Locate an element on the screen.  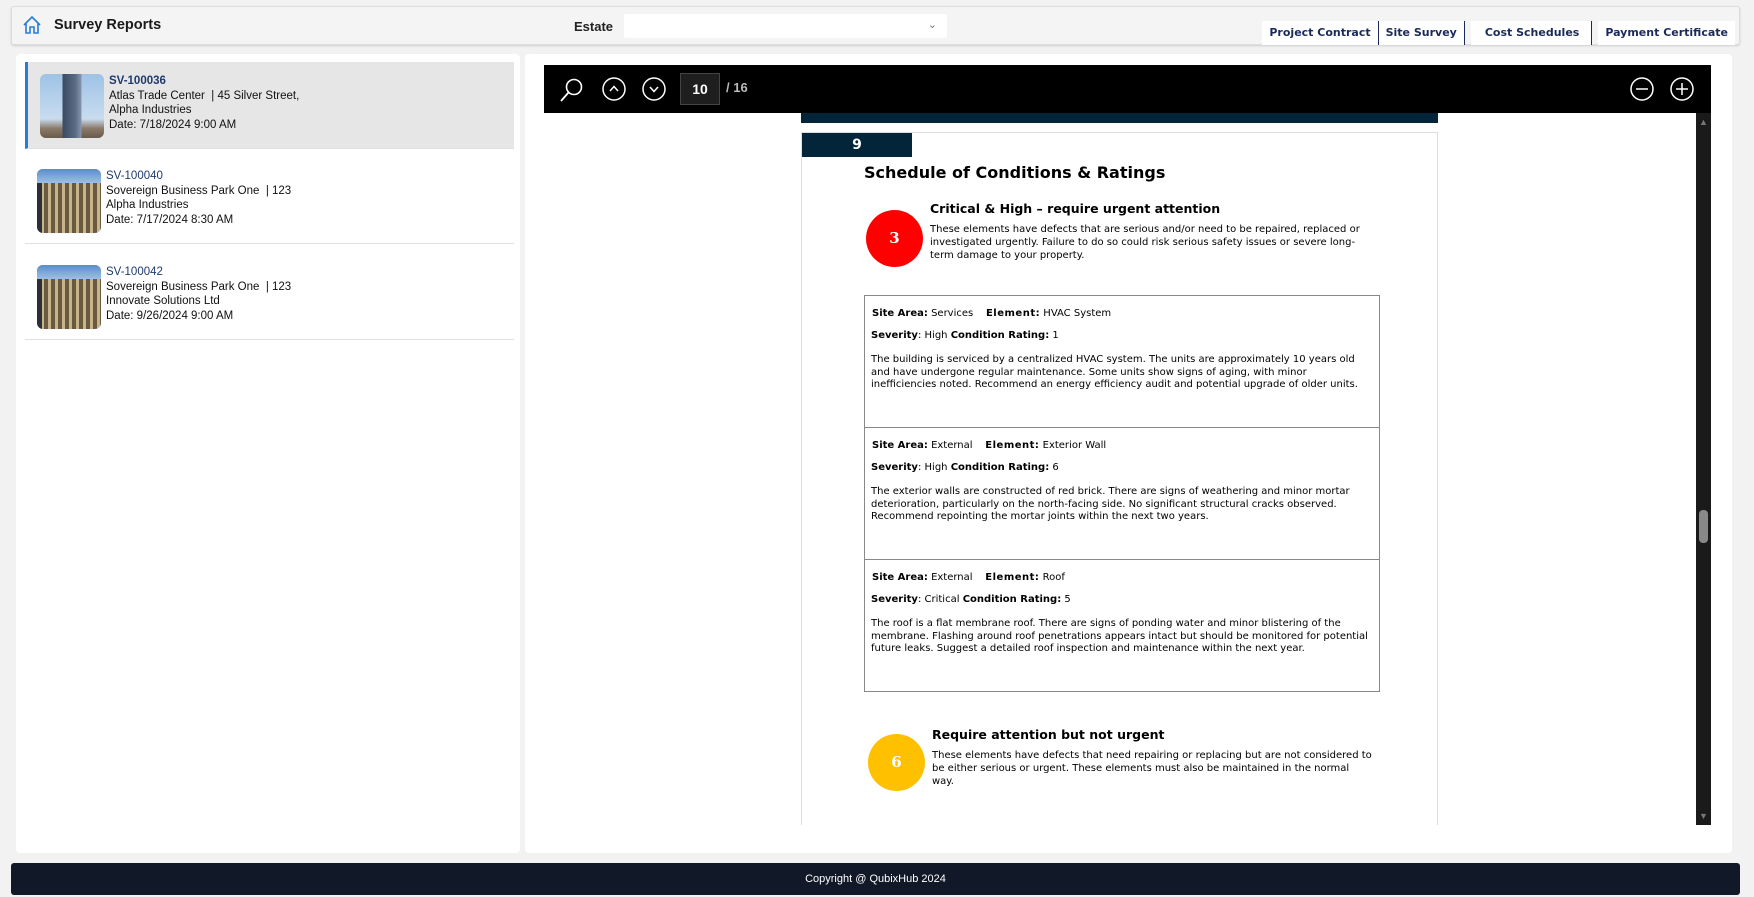
page-number-input: 10 is located at coordinates (700, 89).